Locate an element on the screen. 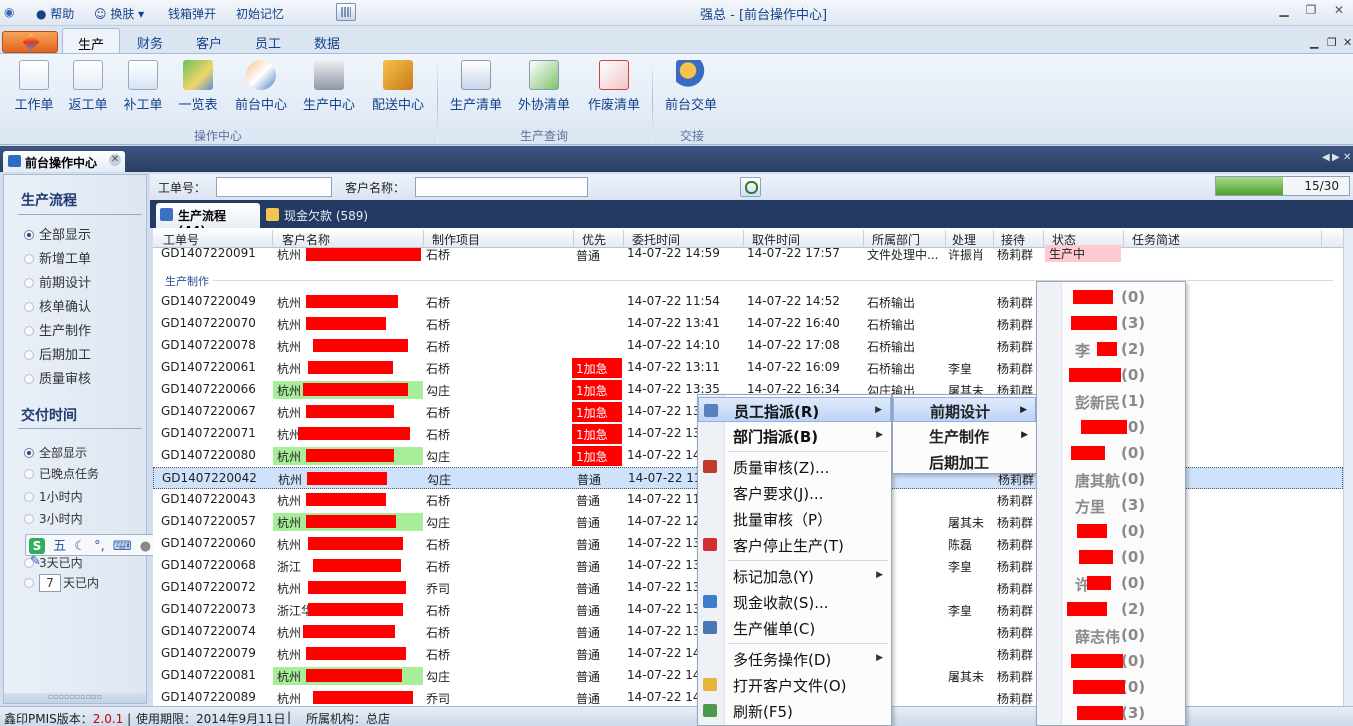 The width and height of the screenshot is (1353, 726). staff-menu-item: 唐其航 (0) is located at coordinates (1126, 479).